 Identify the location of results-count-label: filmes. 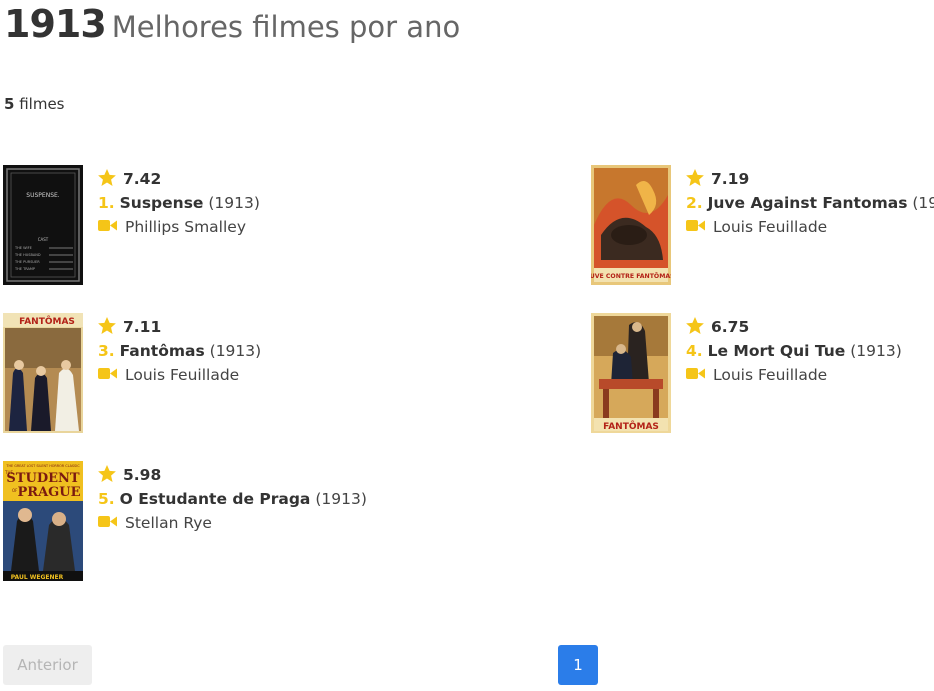
(42, 104).